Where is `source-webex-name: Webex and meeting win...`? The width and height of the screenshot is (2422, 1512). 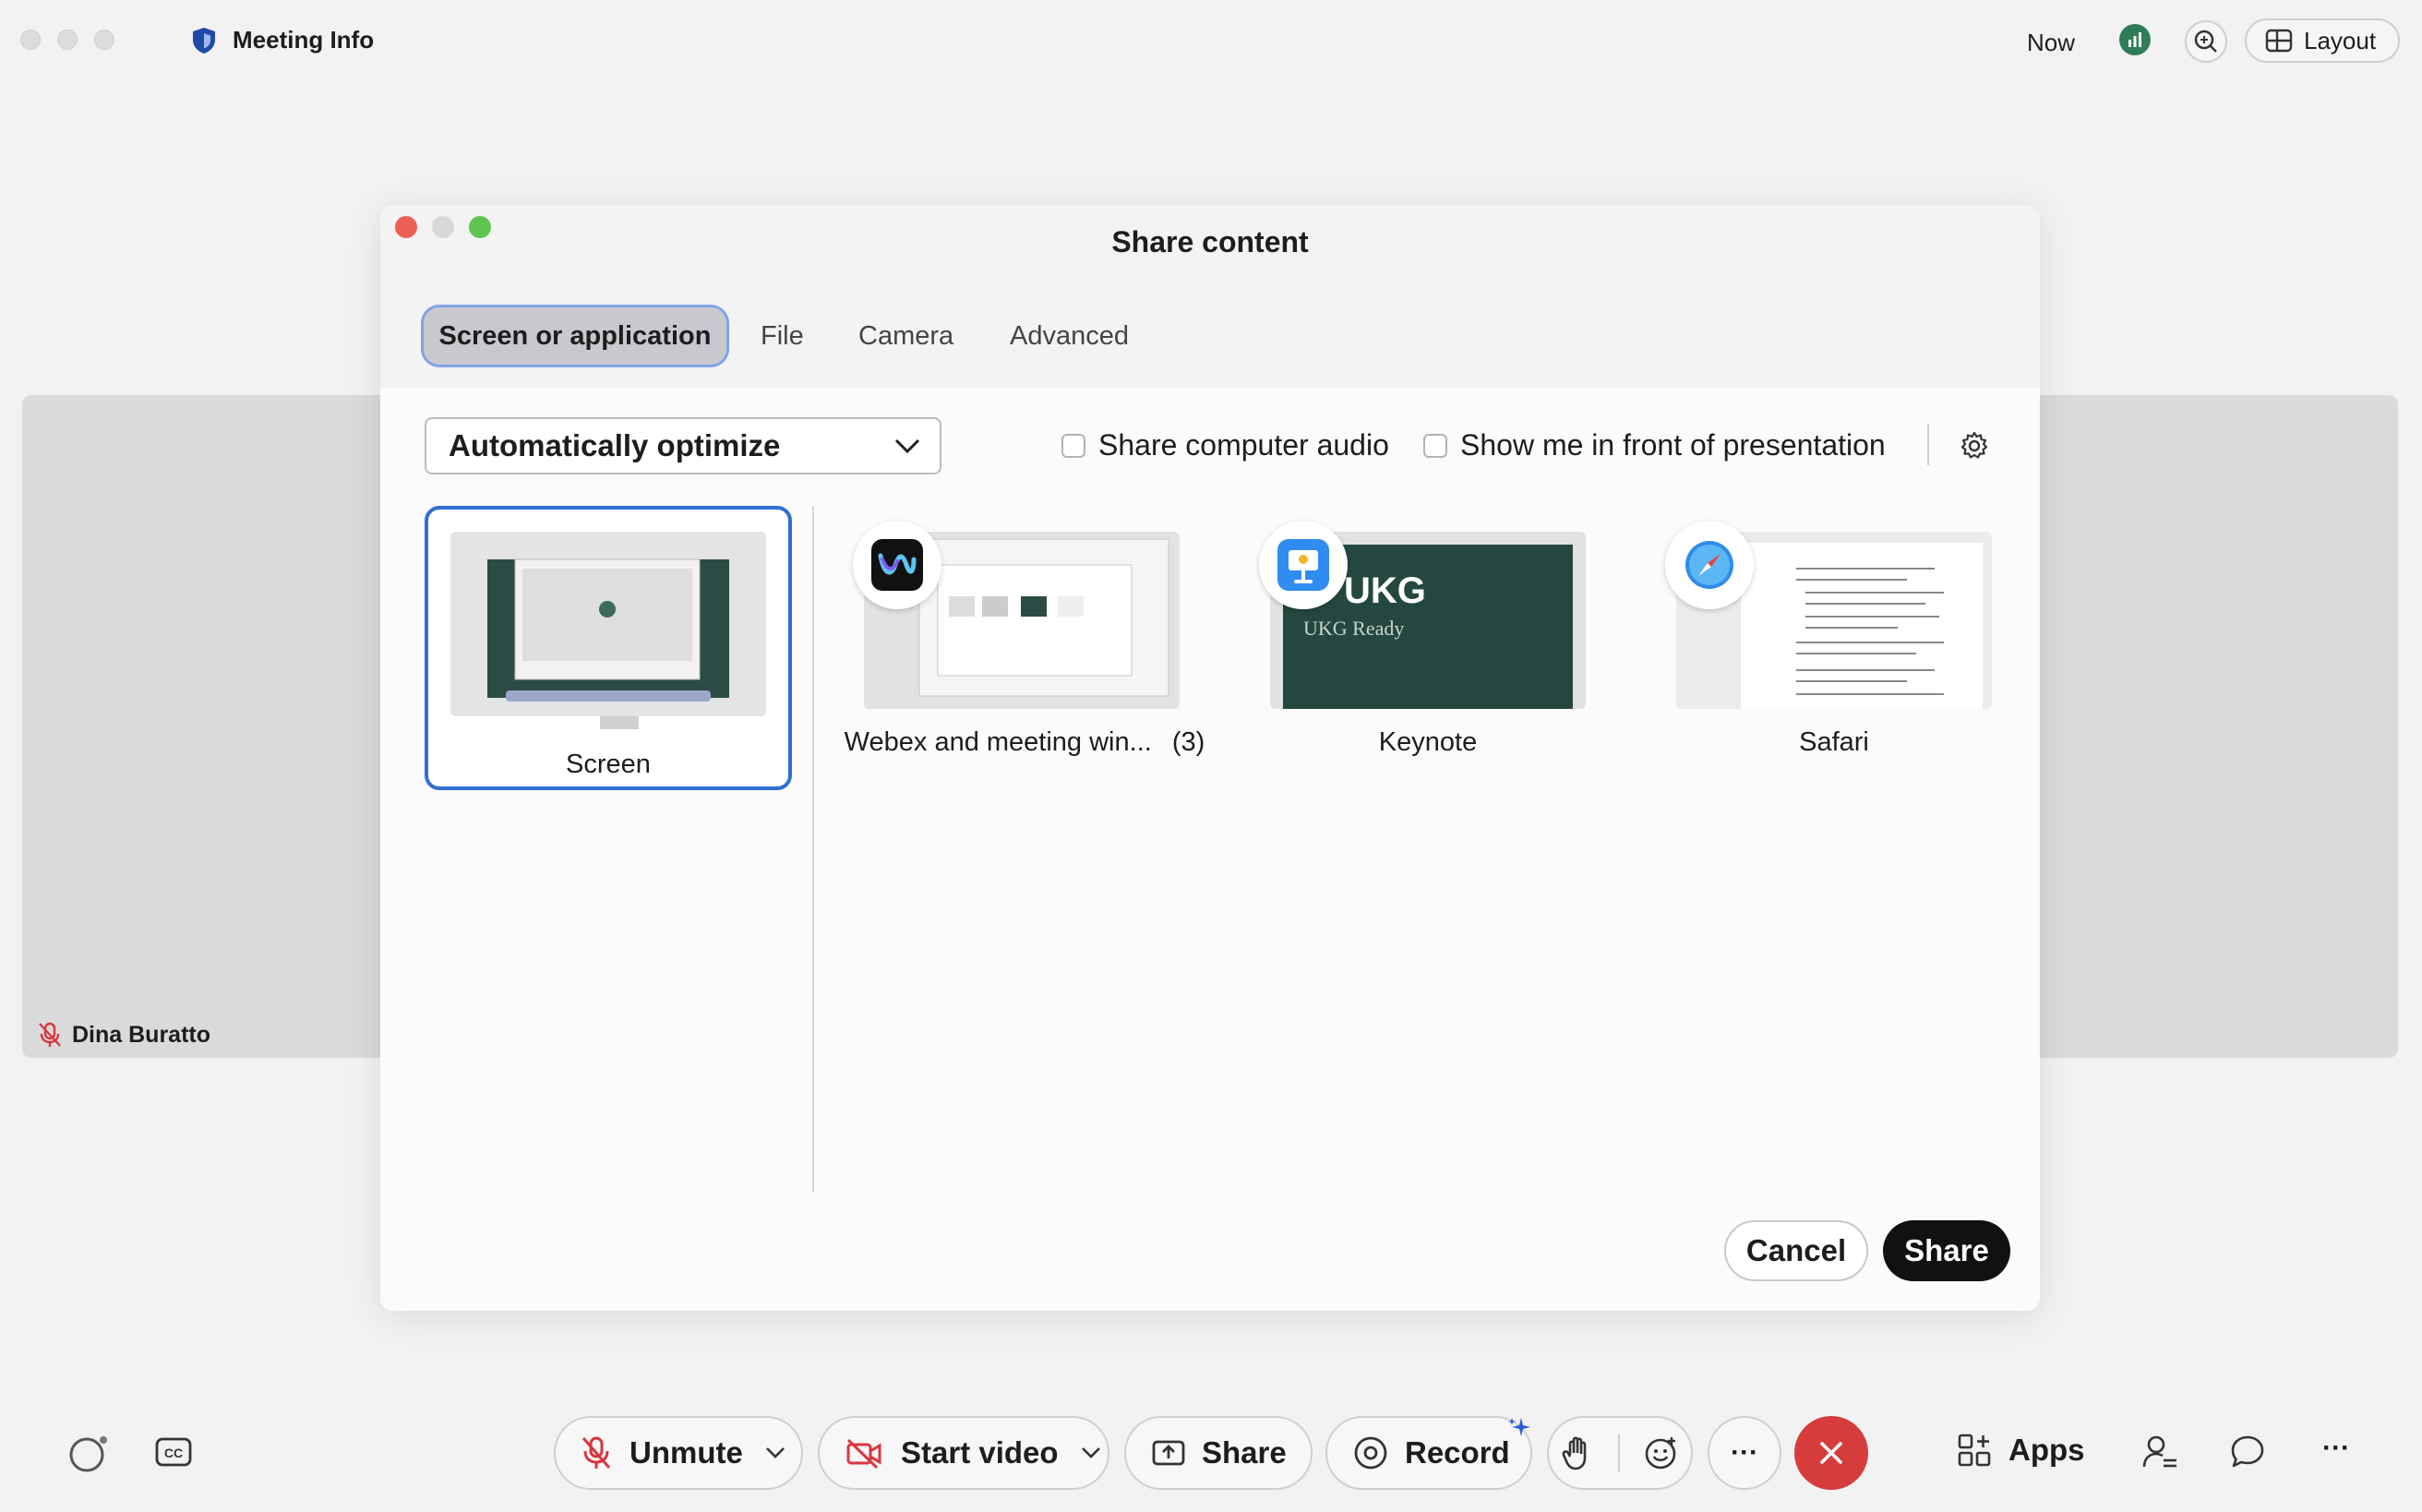 source-webex-name: Webex and meeting win... is located at coordinates (998, 742).